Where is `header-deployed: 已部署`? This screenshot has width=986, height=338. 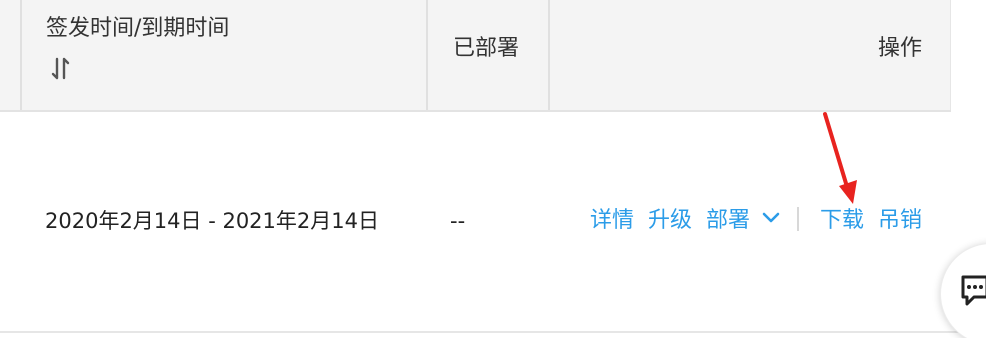 header-deployed: 已部署 is located at coordinates (486, 48).